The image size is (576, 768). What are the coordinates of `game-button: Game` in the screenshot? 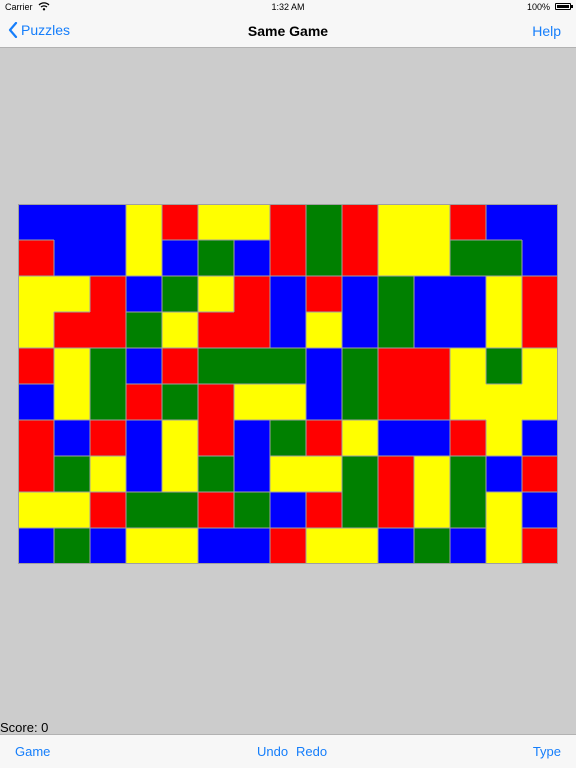 It's located at (32, 751).